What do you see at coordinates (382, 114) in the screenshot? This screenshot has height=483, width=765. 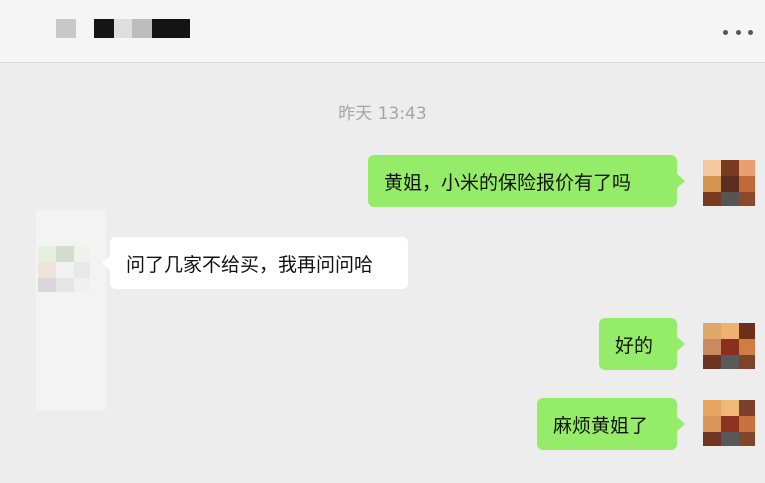 I see `message-timestamp: 昨天 13:43` at bounding box center [382, 114].